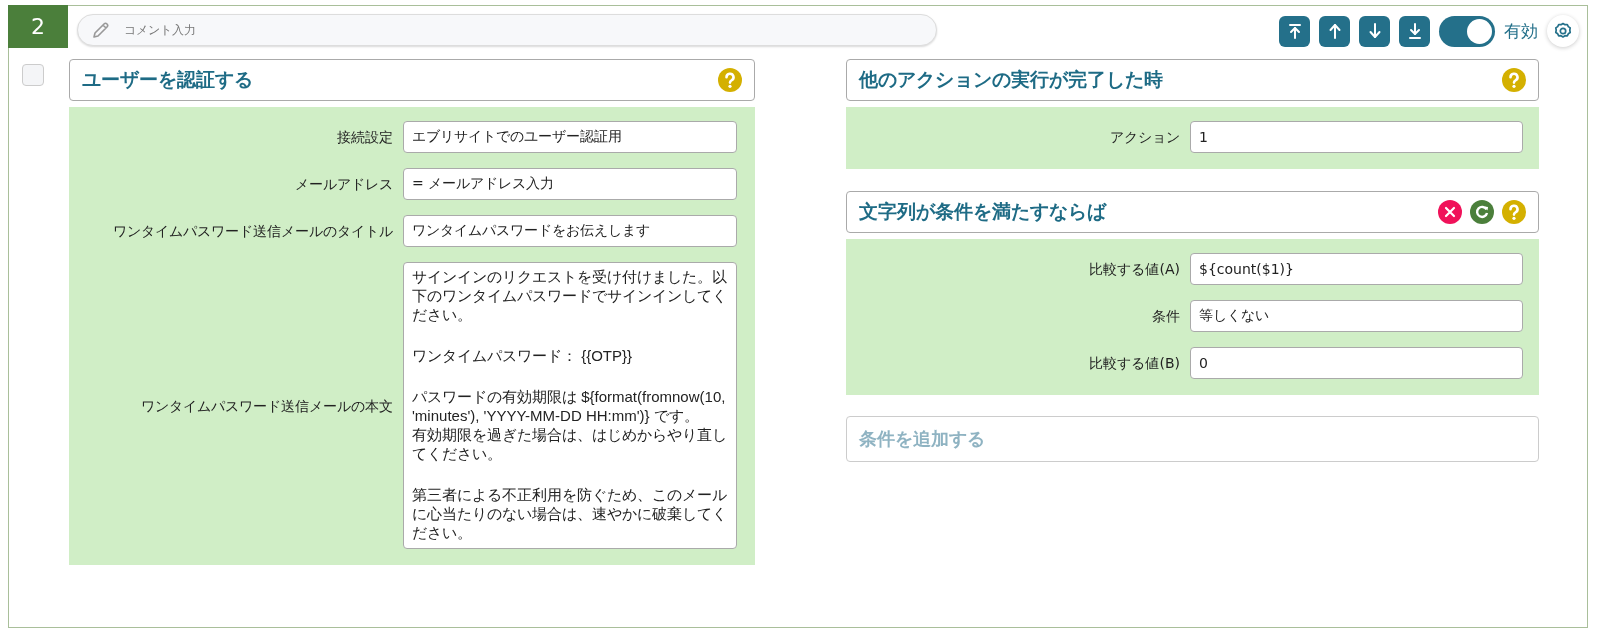 The width and height of the screenshot is (1600, 638). Describe the element at coordinates (570, 231) in the screenshot. I see `input-field: ワンタイムパスワードをお伝えします` at that location.